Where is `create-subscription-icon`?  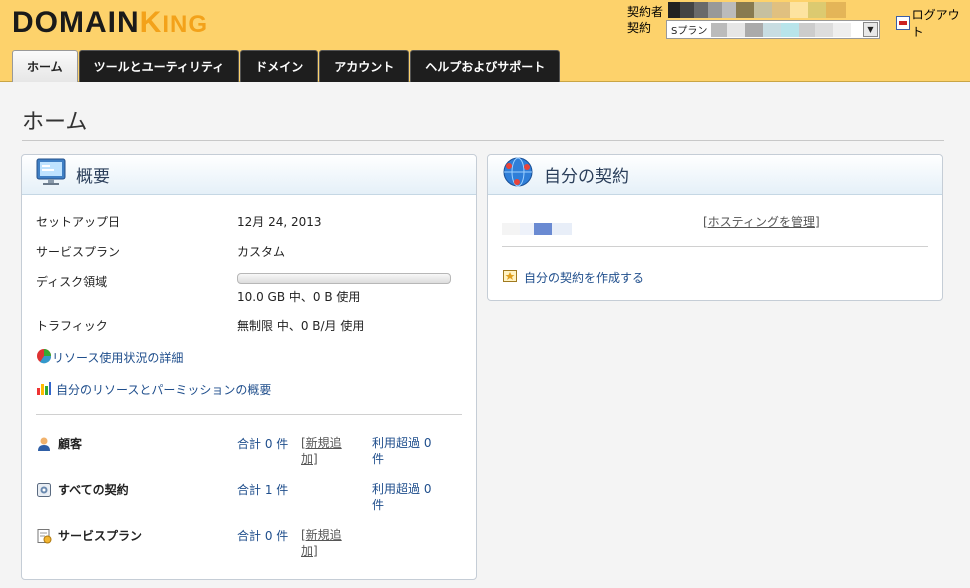 create-subscription-icon is located at coordinates (510, 277).